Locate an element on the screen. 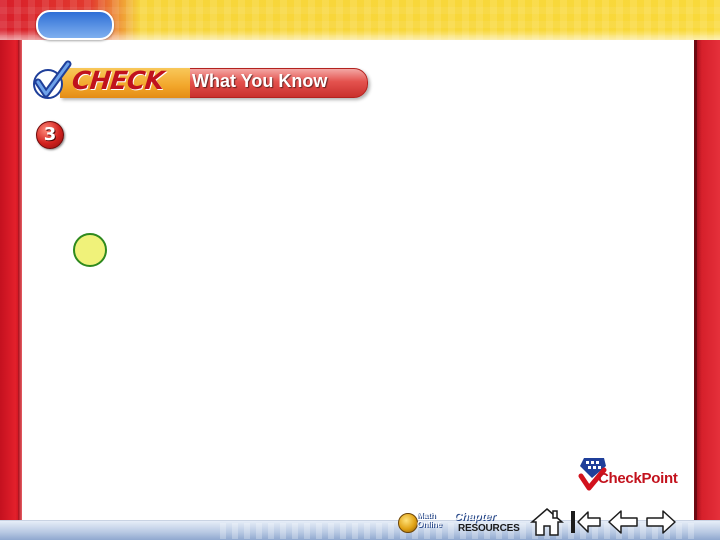  first-slide-icon is located at coordinates (586, 522).